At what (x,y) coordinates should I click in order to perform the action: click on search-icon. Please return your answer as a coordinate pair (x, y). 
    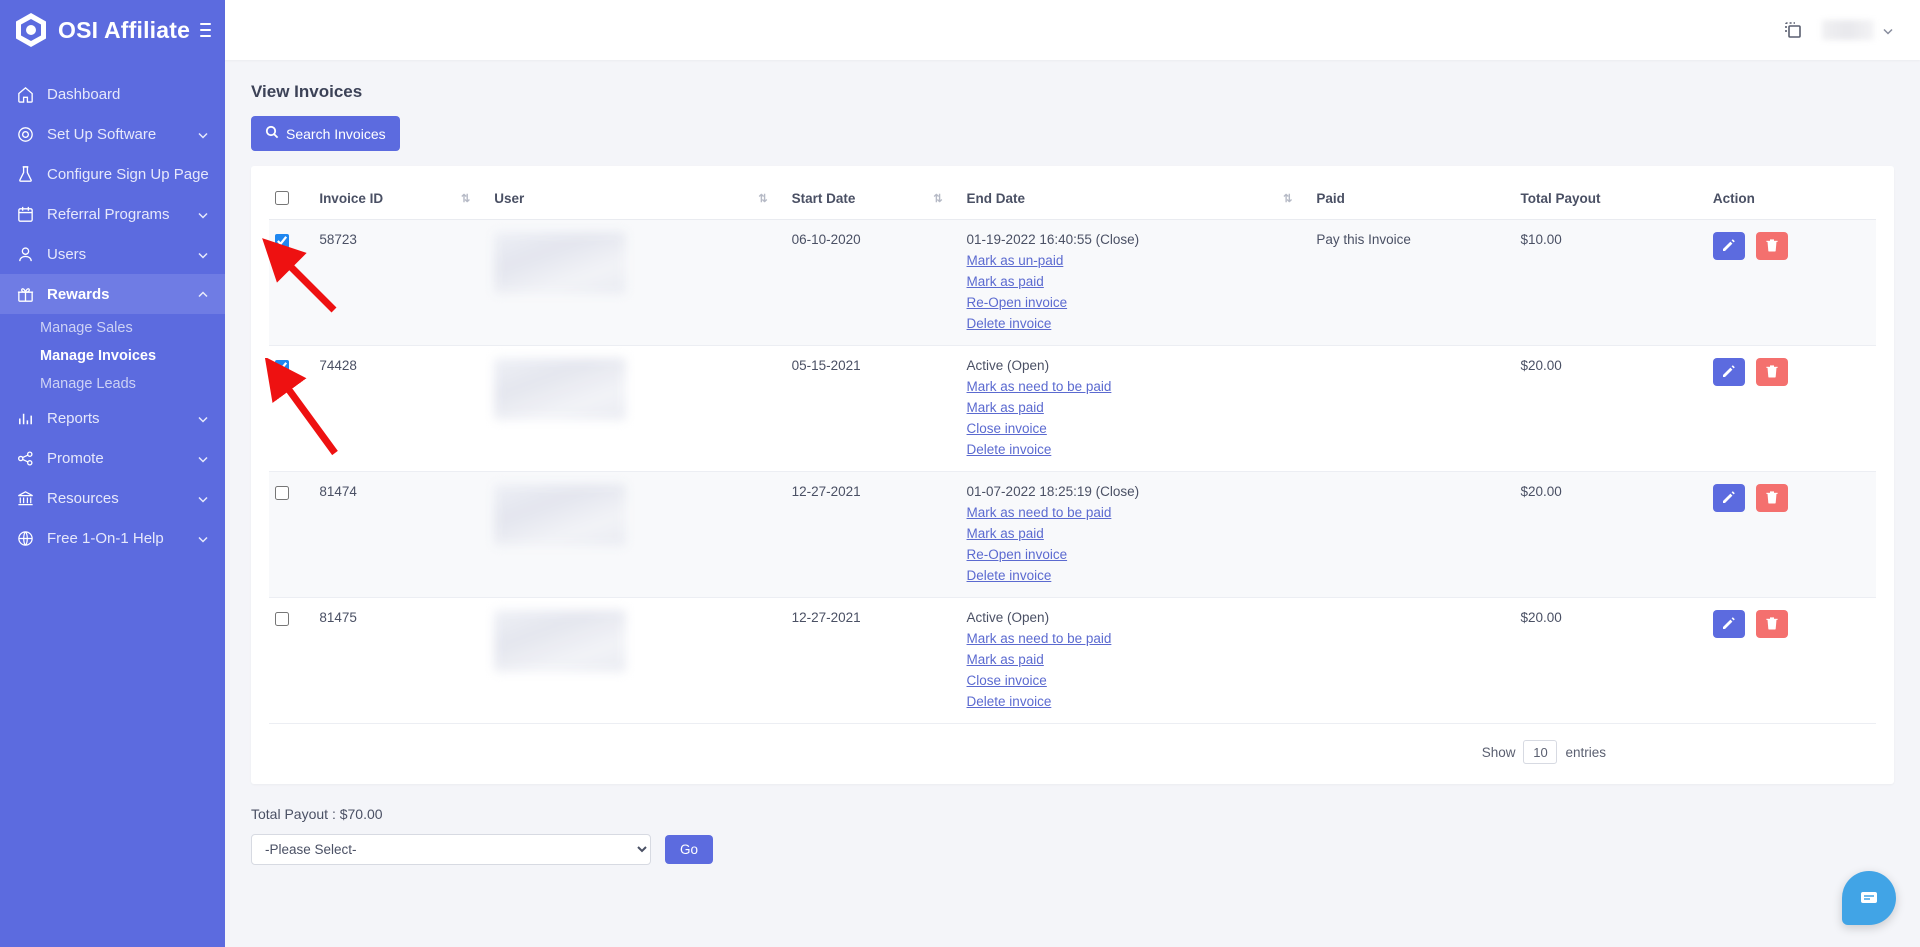
    Looking at the image, I should click on (272, 133).